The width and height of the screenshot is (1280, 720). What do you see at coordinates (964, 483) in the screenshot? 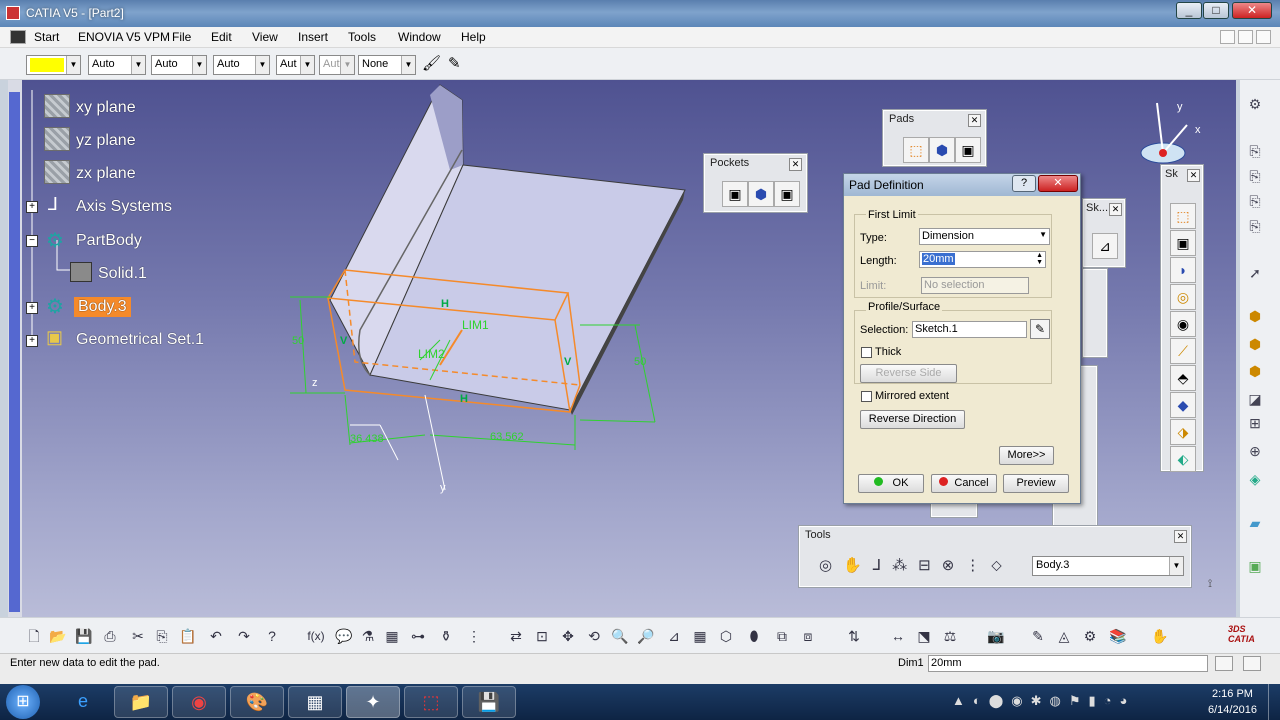
I see `cancel-button: Cancel` at bounding box center [964, 483].